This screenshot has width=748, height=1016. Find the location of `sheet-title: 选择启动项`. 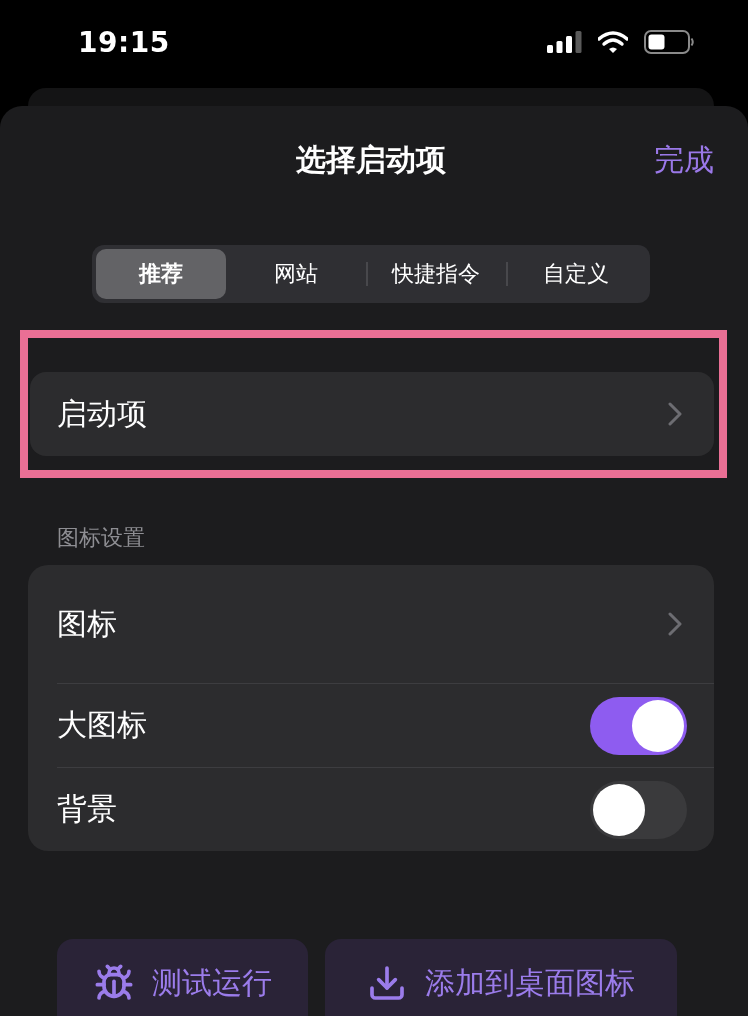

sheet-title: 选择启动项 is located at coordinates (371, 159).